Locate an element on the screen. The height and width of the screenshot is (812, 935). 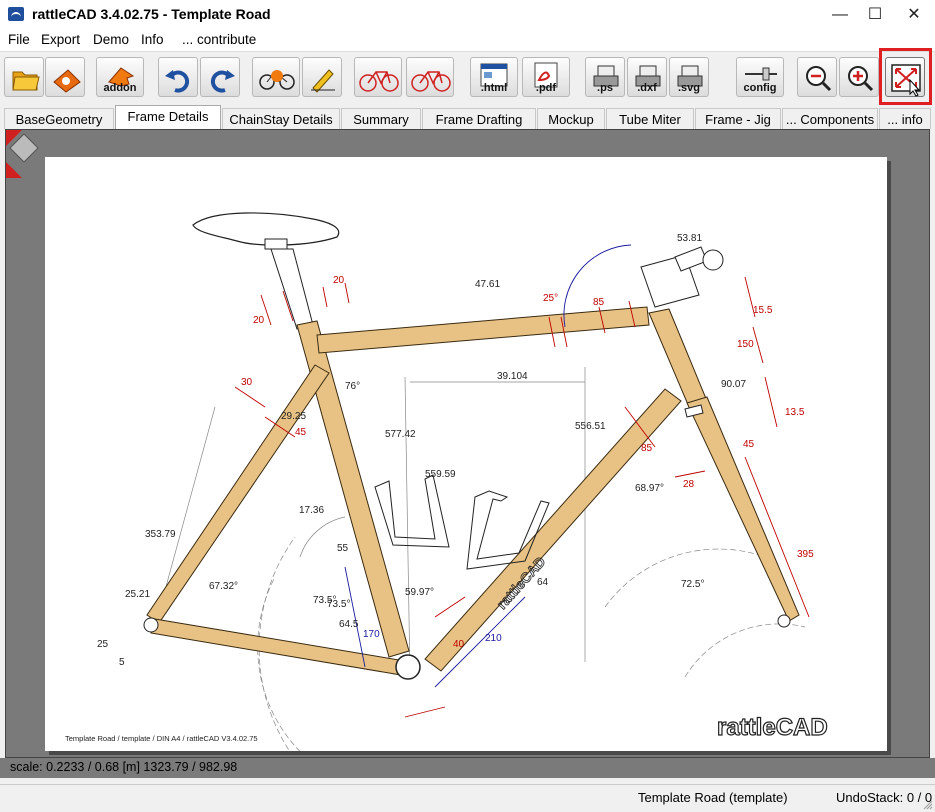
dim-text: 28 is located at coordinates (689, 484).